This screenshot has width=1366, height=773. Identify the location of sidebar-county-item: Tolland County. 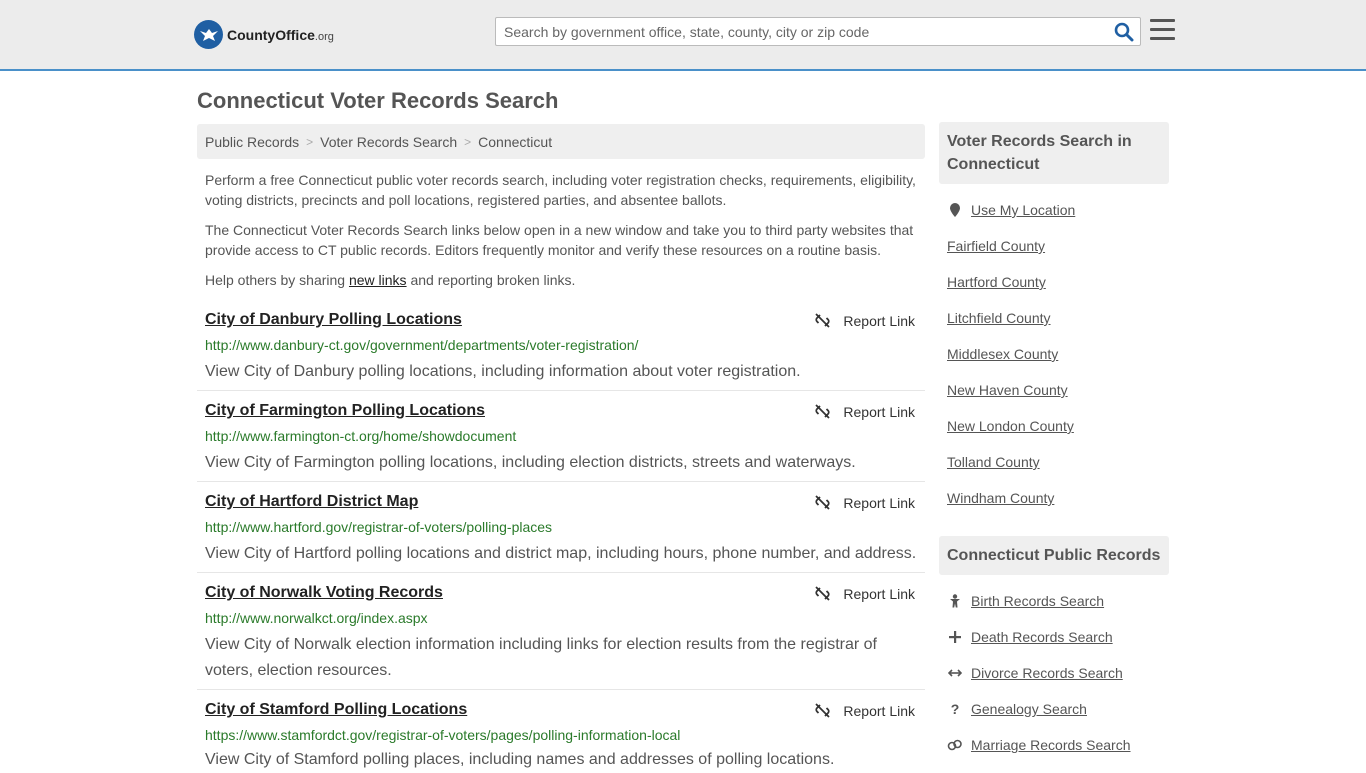
(993, 462).